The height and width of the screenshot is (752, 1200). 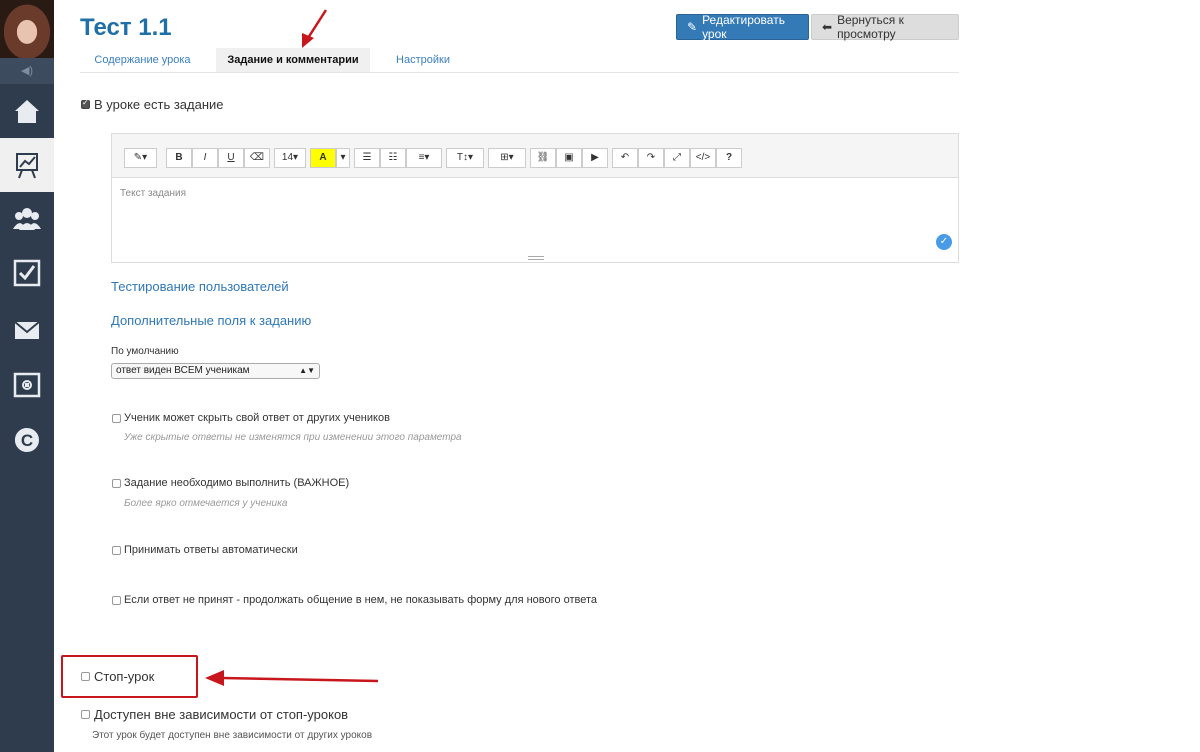 I want to click on svg-text: C, so click(x=27, y=440).